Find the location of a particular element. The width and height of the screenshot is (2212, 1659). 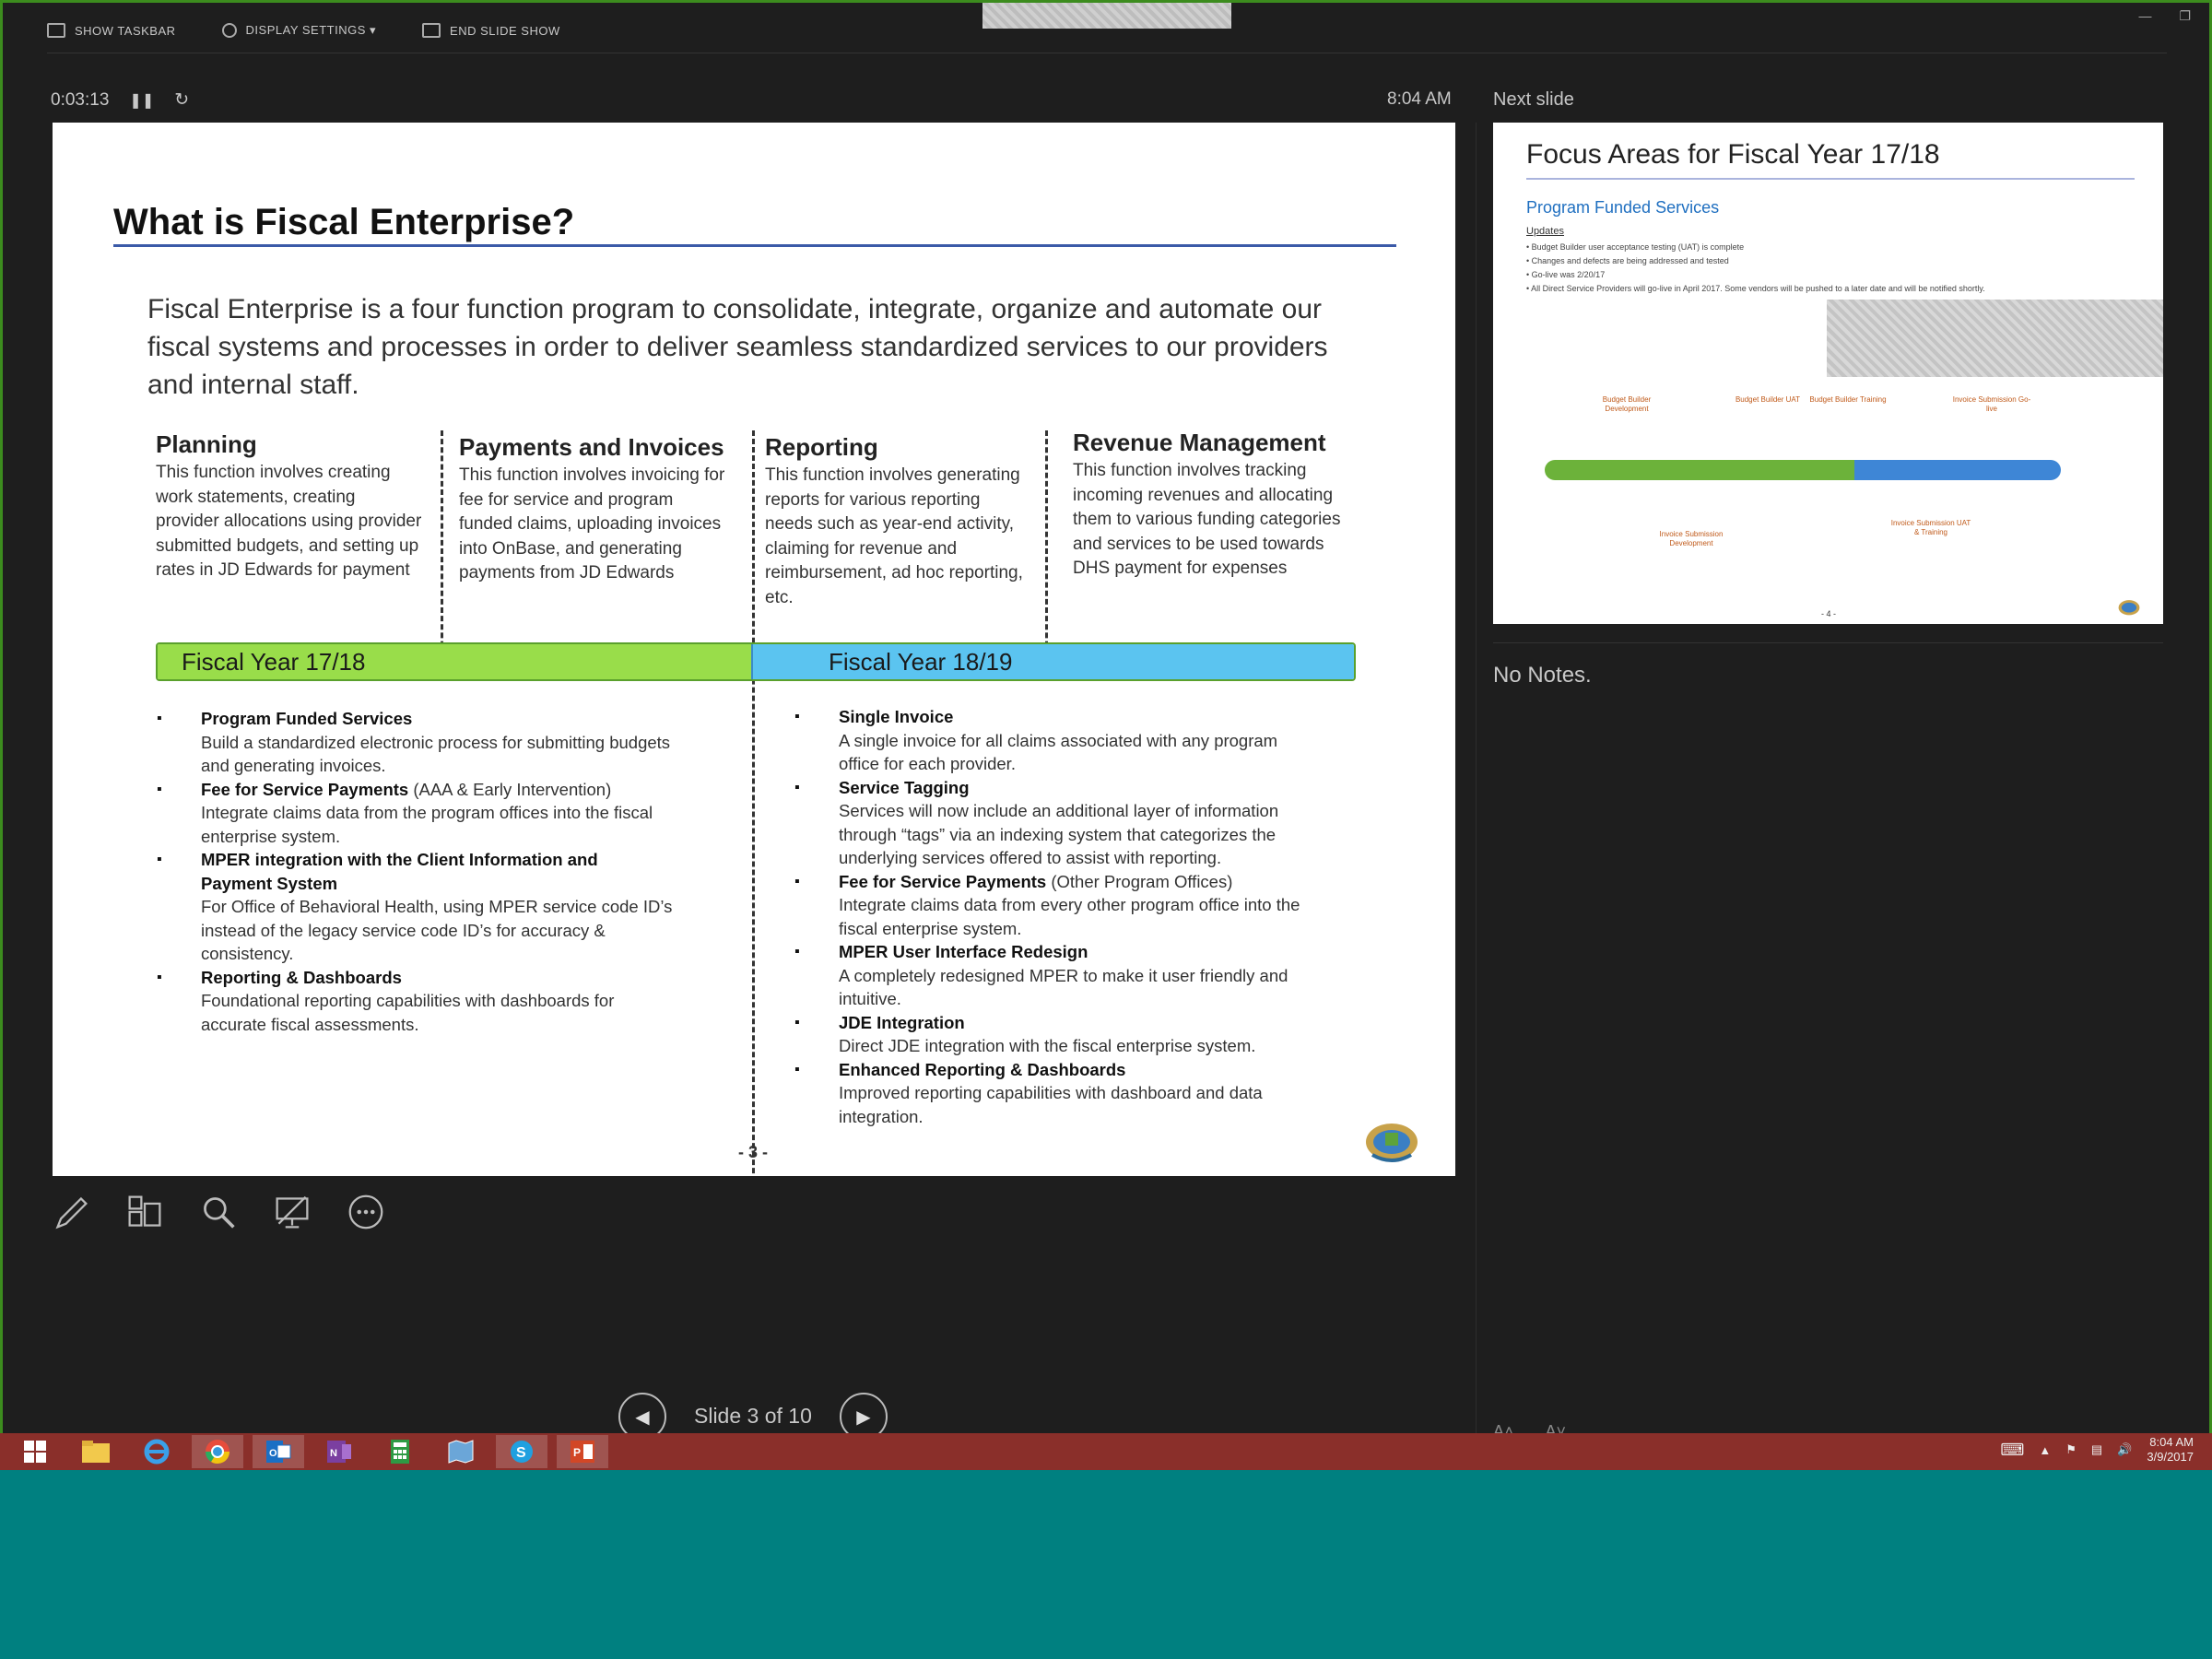

fiscal-year-1819: Fiscal Year 18/19 is located at coordinates (1052, 661).